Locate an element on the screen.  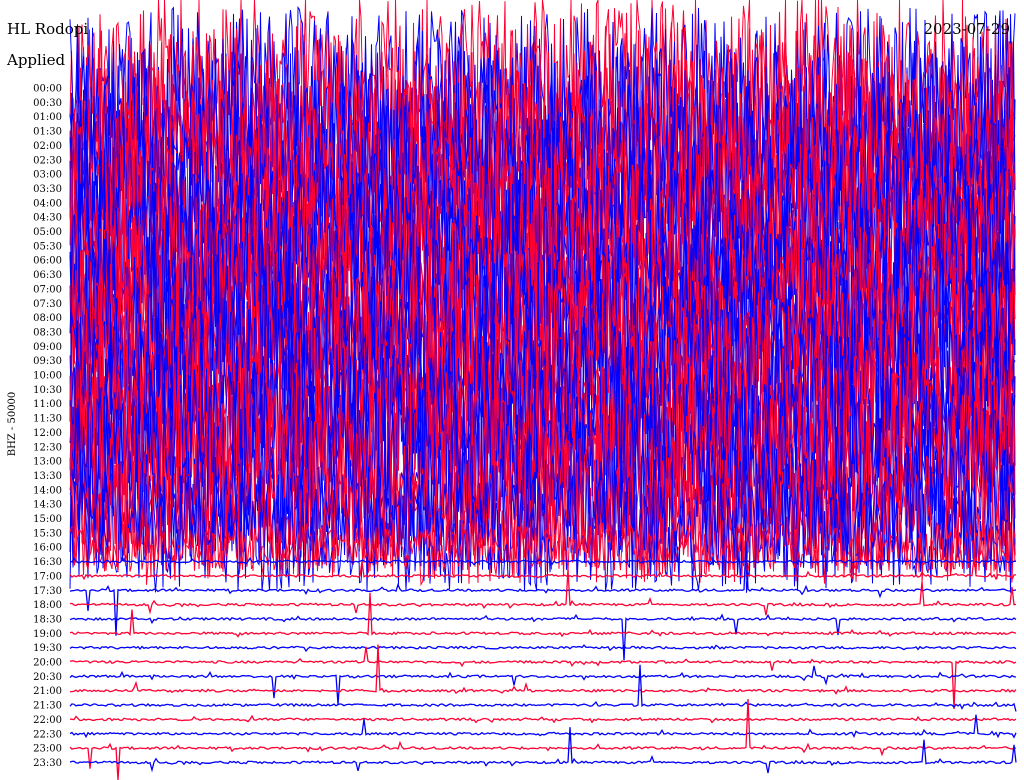
trace-line-1930 is located at coordinates (543, 648).